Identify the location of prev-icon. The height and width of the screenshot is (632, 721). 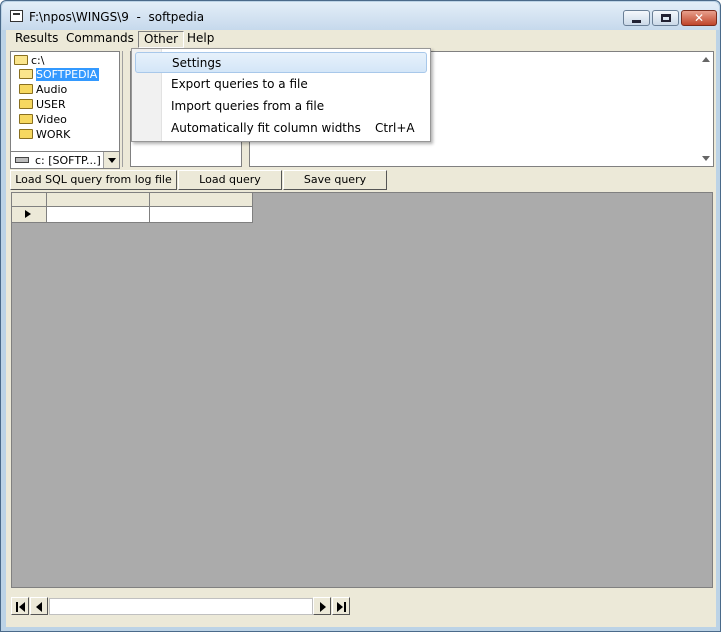
(39, 607).